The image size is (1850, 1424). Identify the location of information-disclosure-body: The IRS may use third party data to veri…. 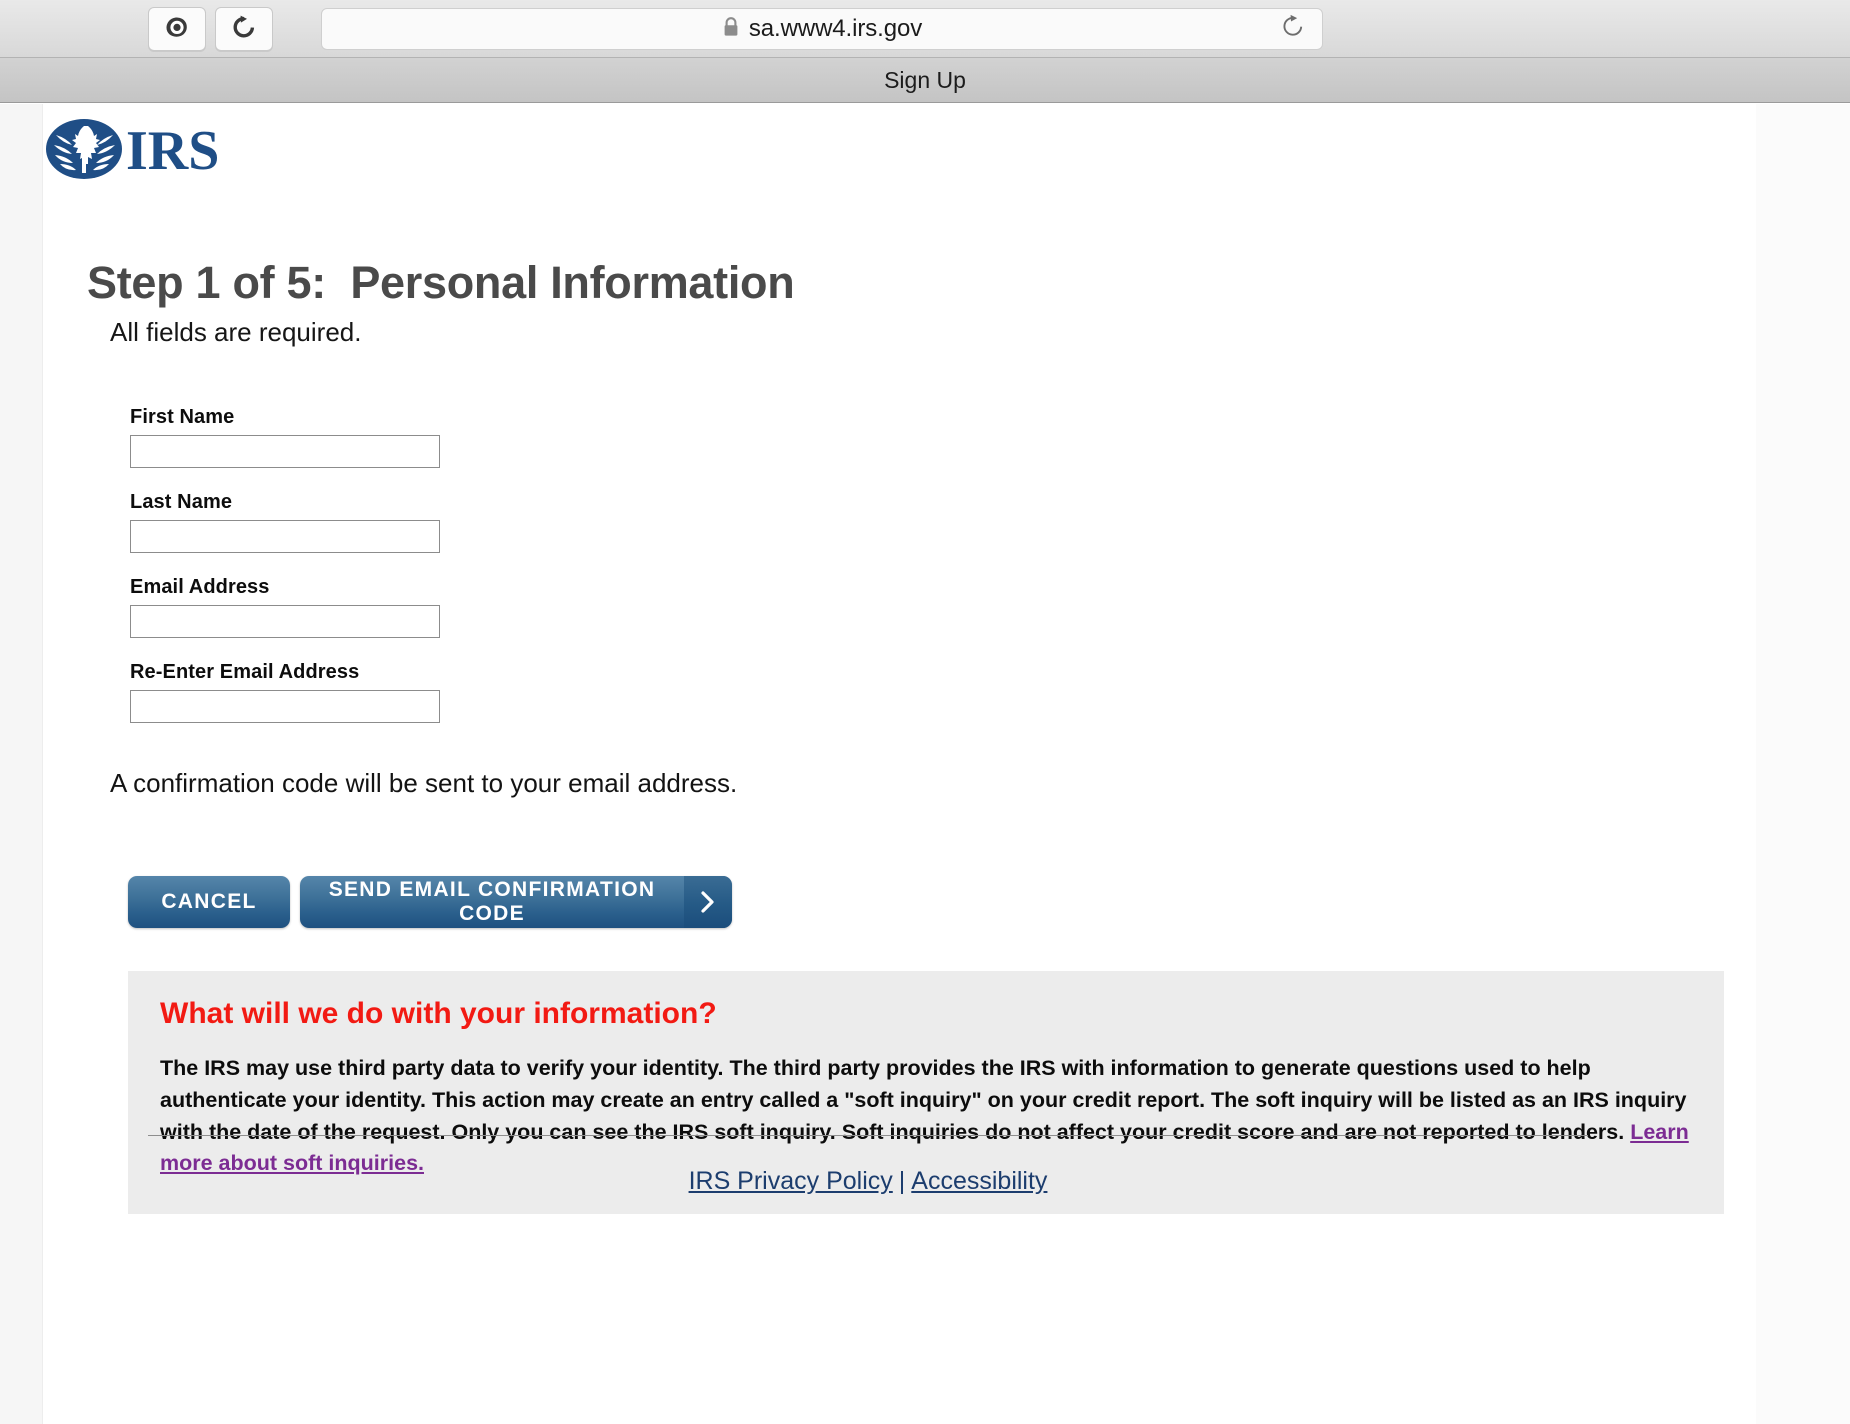
(926, 1116).